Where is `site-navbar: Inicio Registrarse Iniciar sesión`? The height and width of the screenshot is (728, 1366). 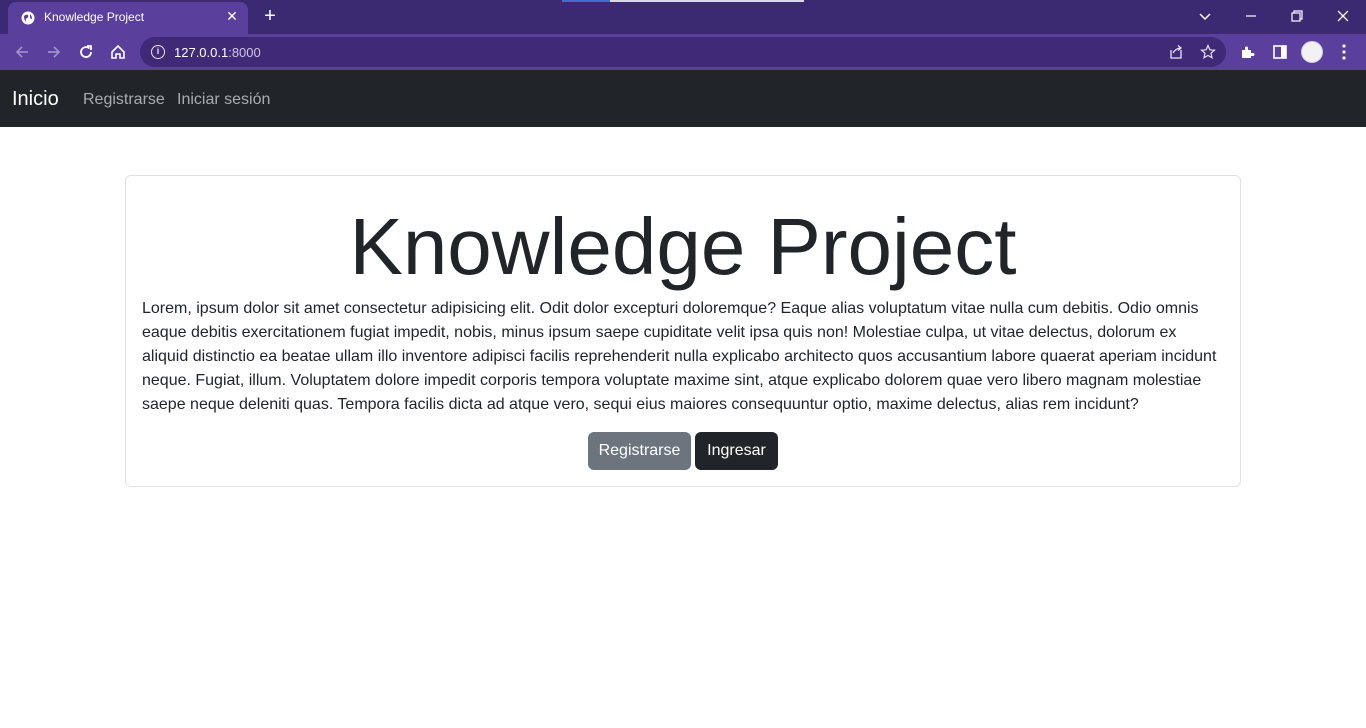 site-navbar: Inicio Registrarse Iniciar sesión is located at coordinates (683, 98).